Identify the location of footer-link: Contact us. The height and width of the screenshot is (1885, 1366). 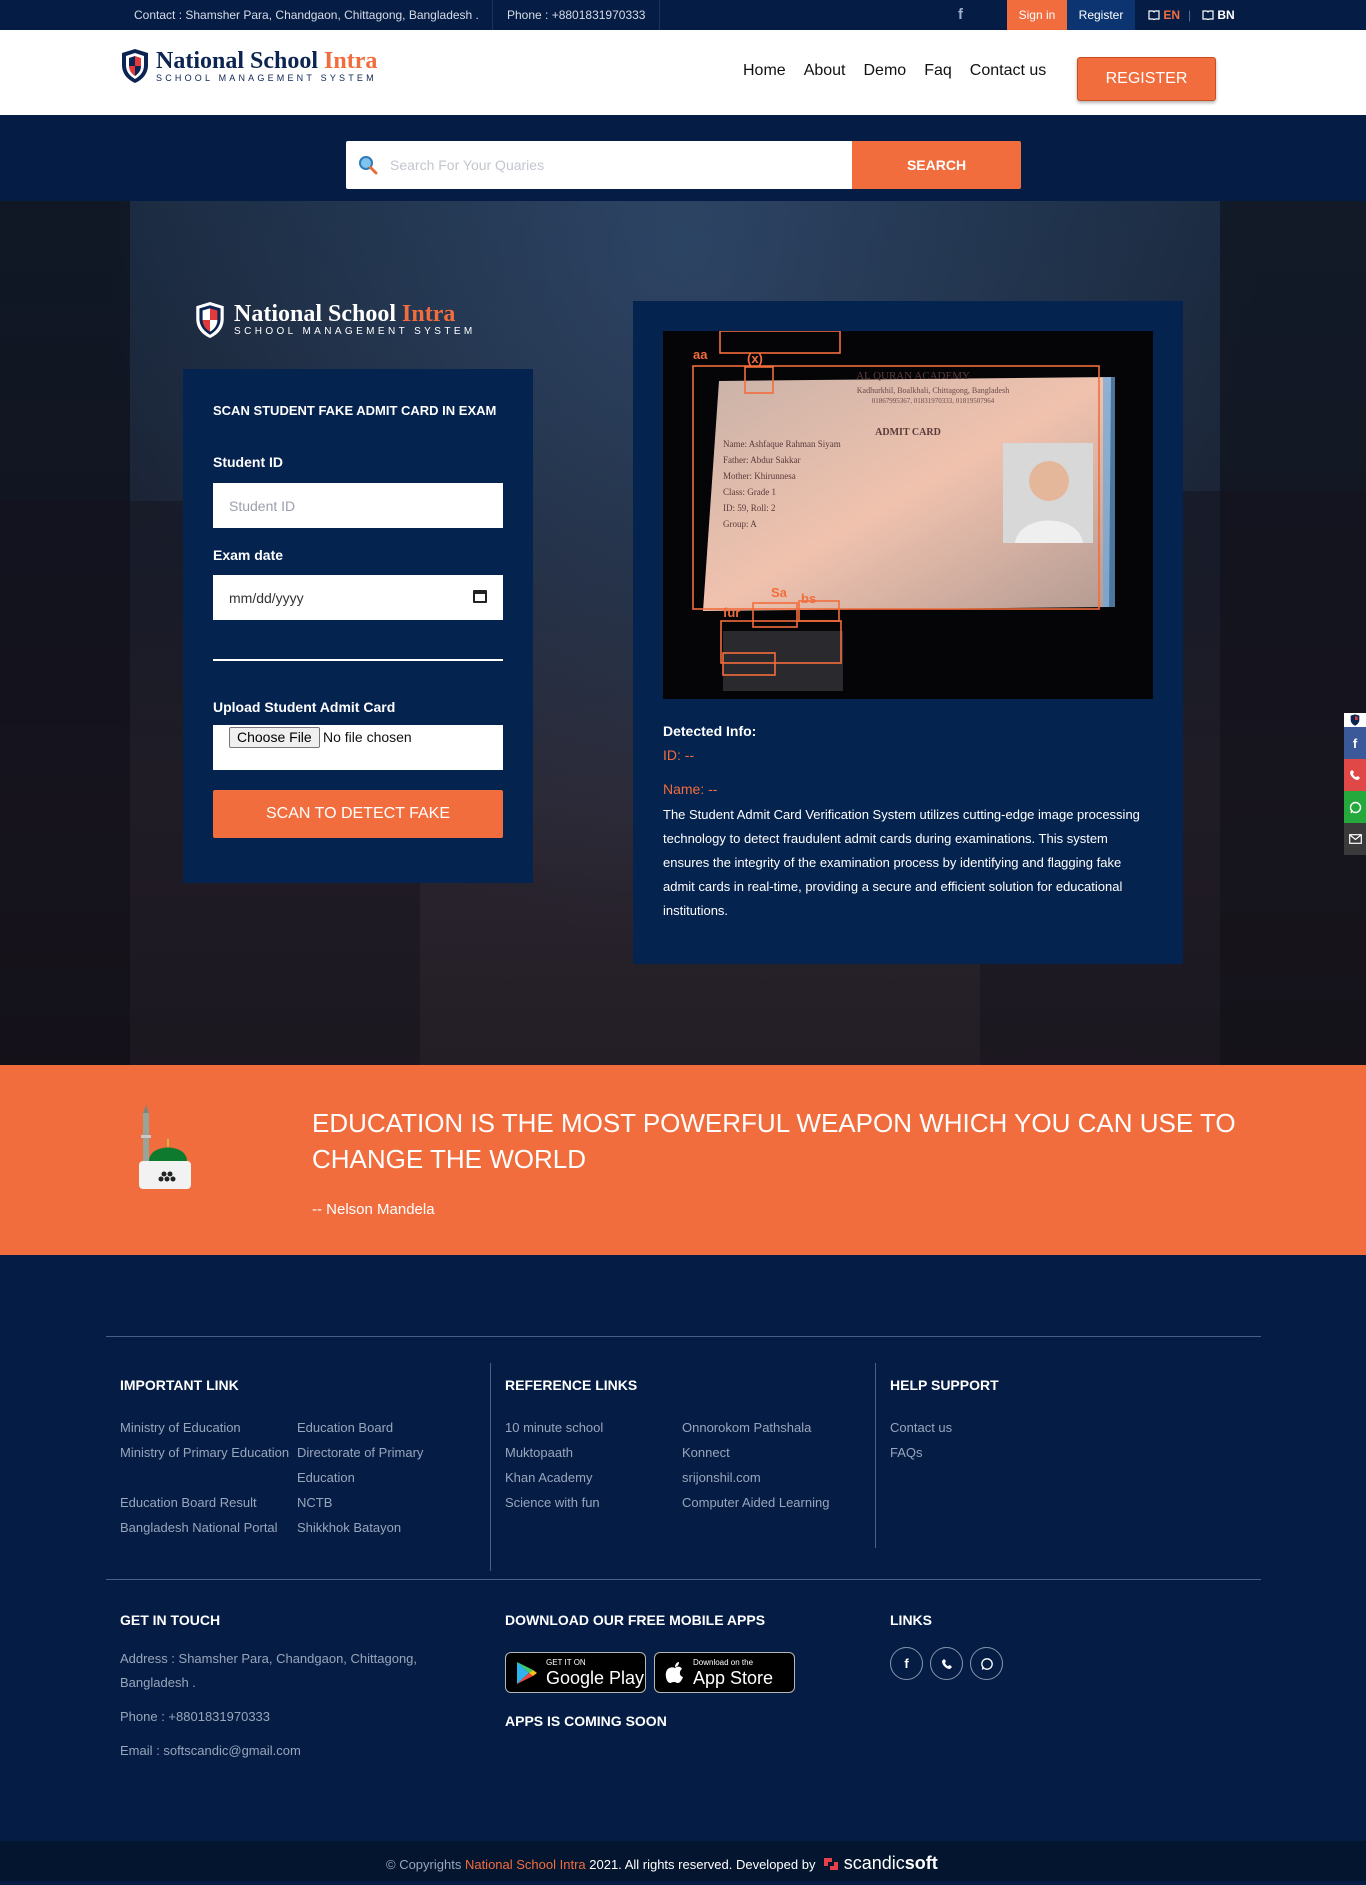
(921, 1427).